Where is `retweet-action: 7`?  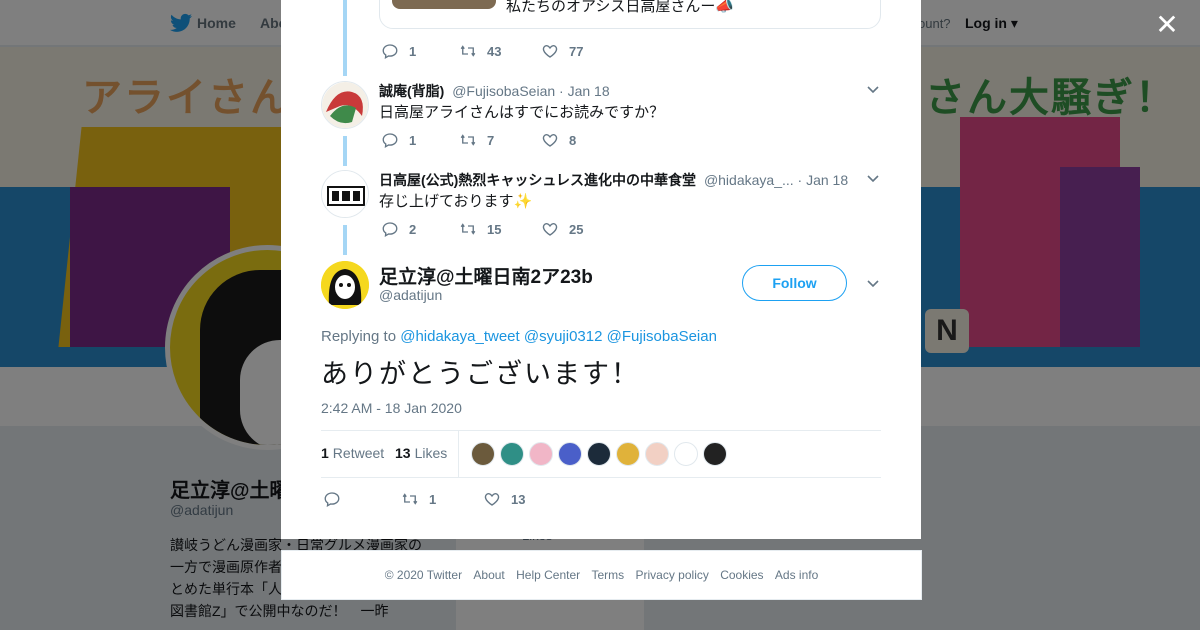 retweet-action: 7 is located at coordinates (476, 140).